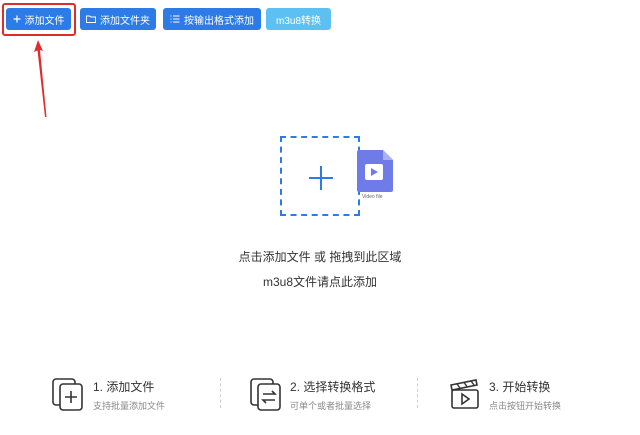  I want to click on clapperboard-icon, so click(464, 394).